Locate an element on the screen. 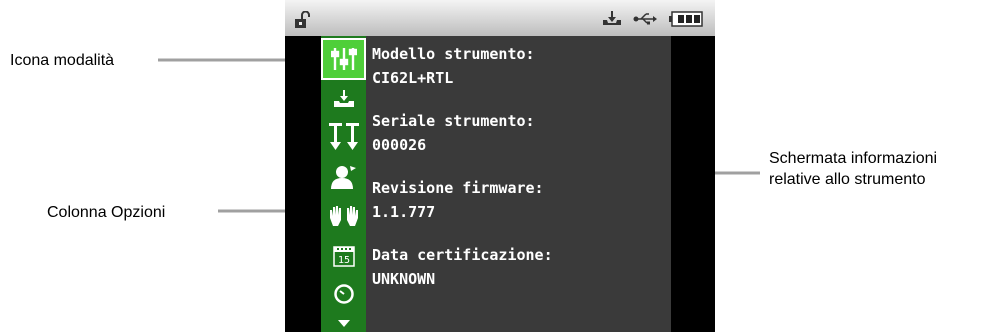  screen-left-margin is located at coordinates (303, 184).